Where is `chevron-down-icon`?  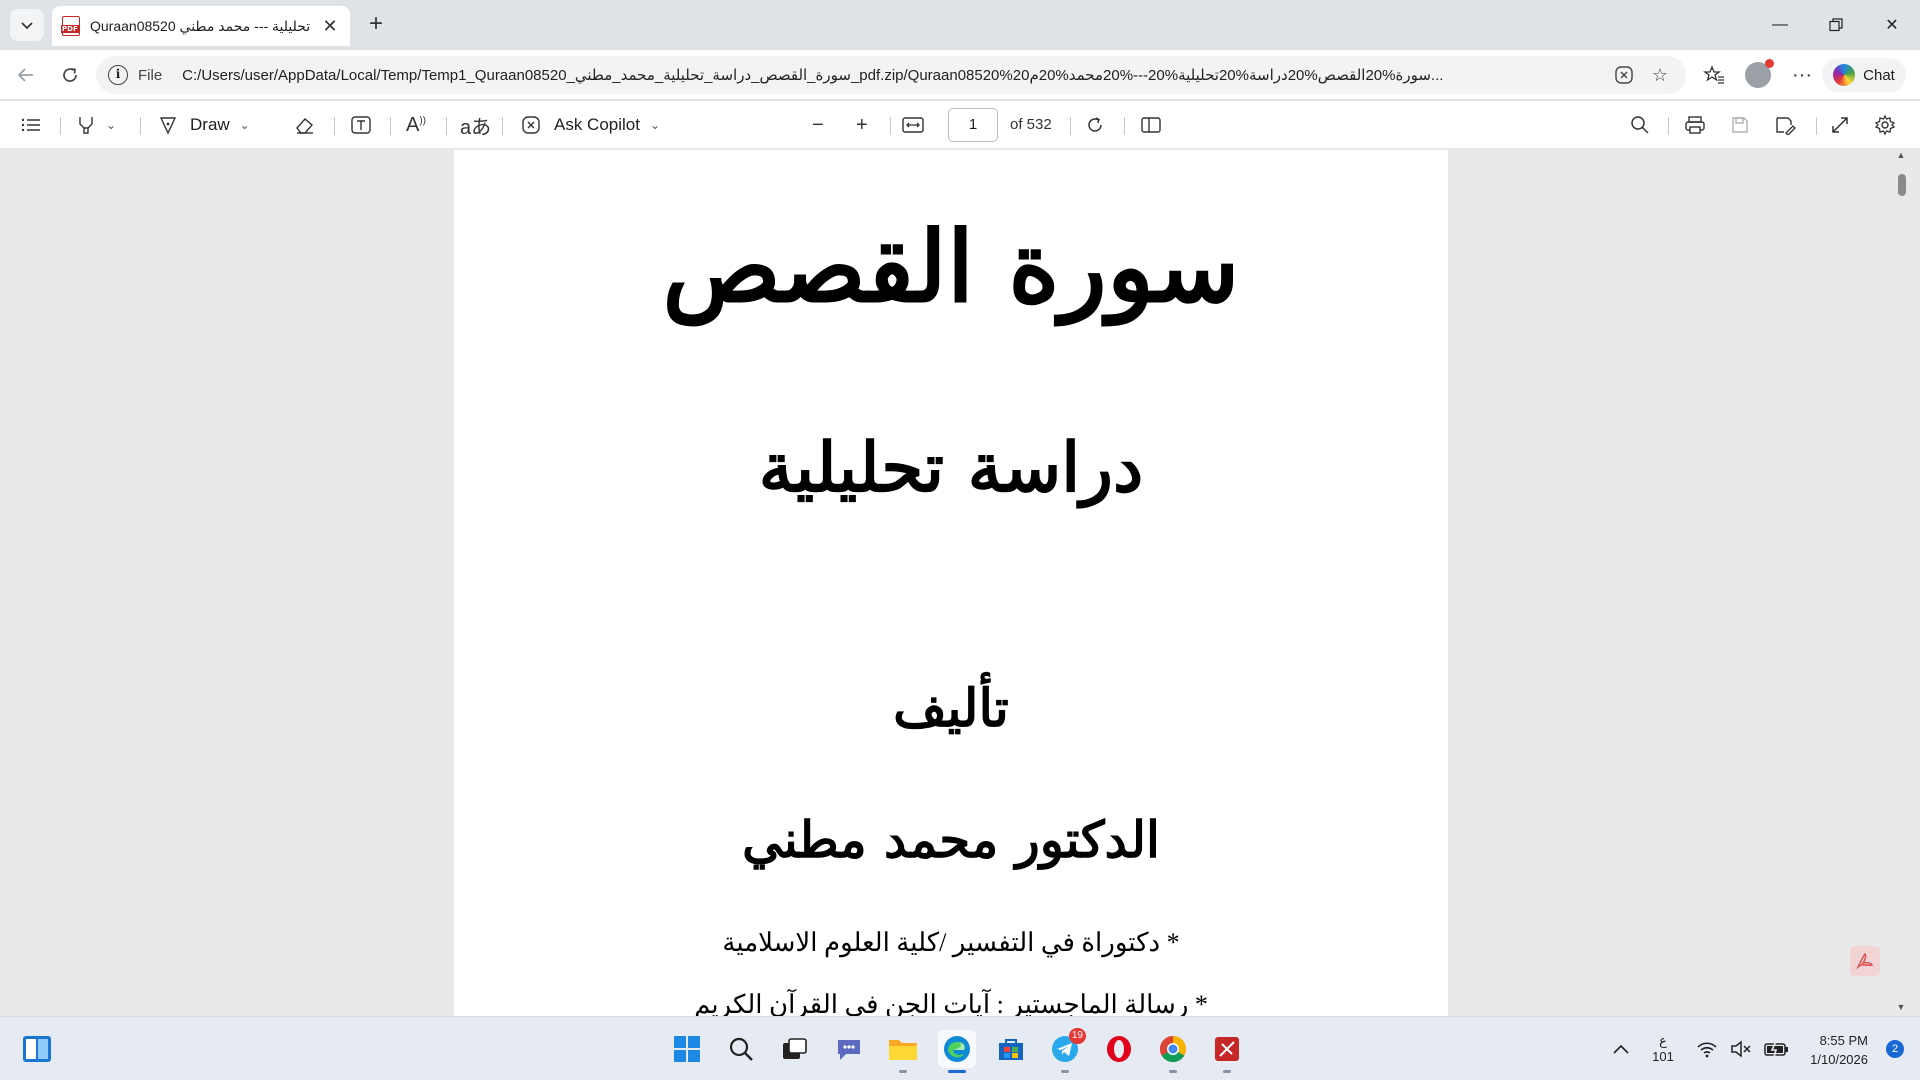
chevron-down-icon is located at coordinates (27, 26).